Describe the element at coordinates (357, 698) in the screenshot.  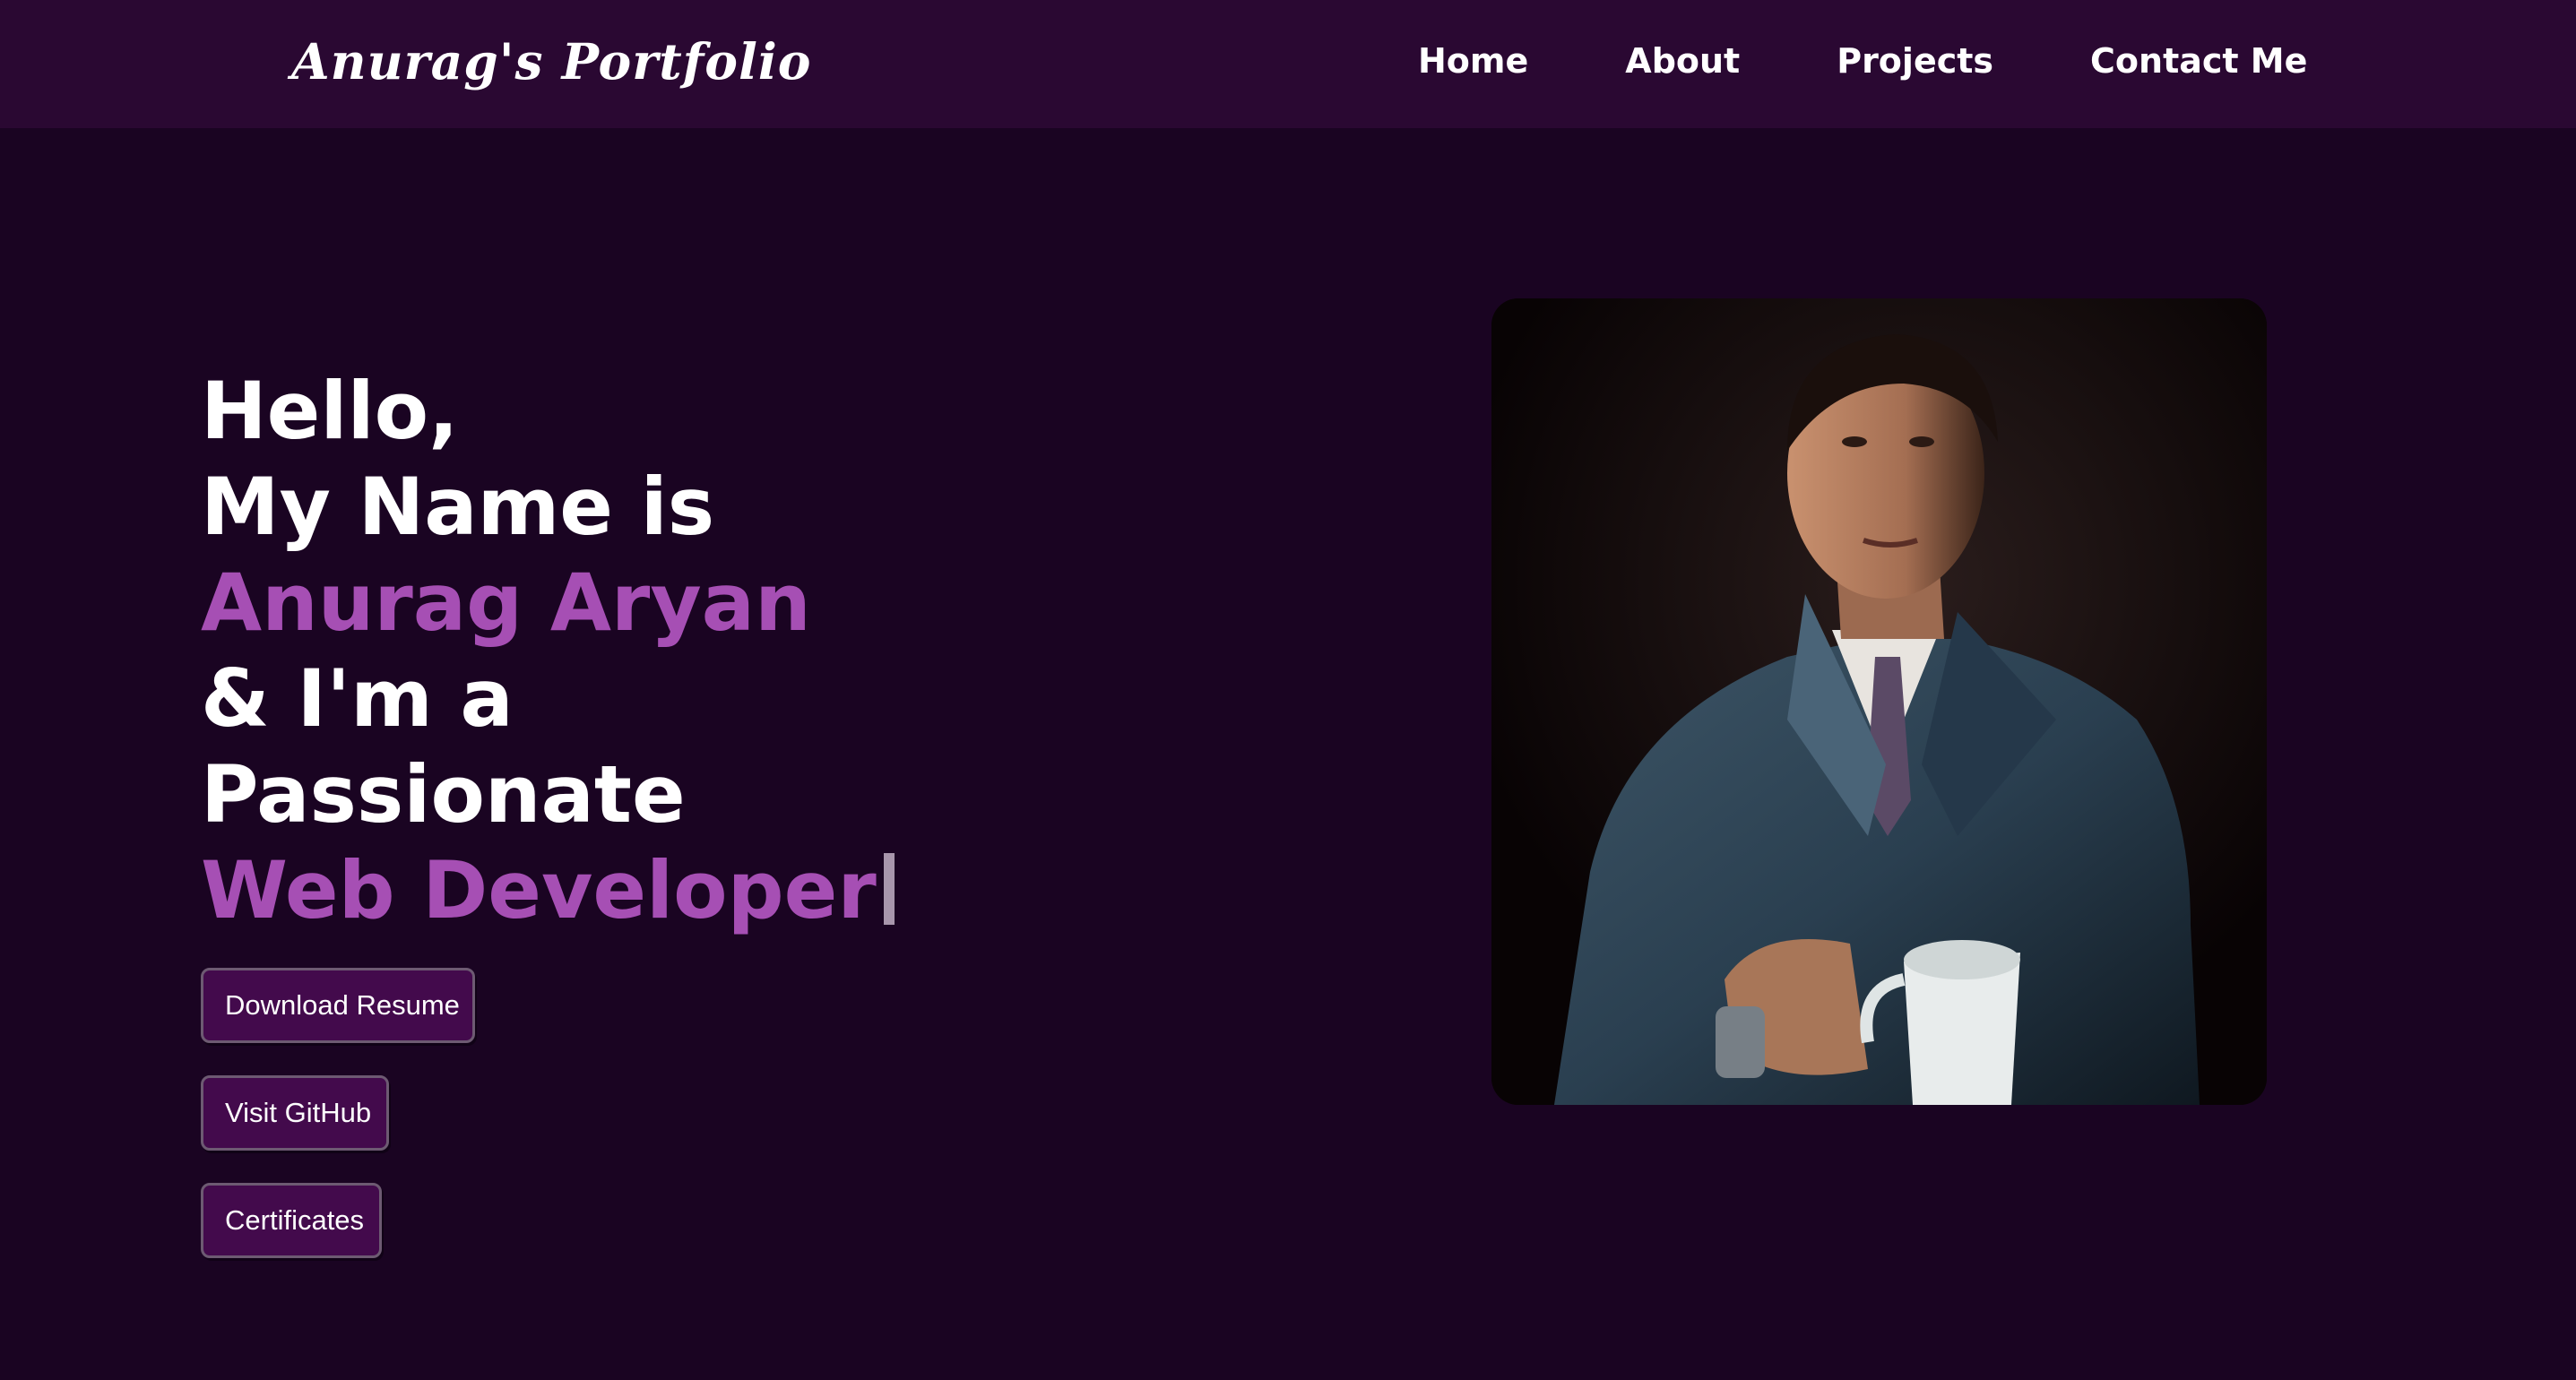
I see `hero-role-intro: & I'm a` at that location.